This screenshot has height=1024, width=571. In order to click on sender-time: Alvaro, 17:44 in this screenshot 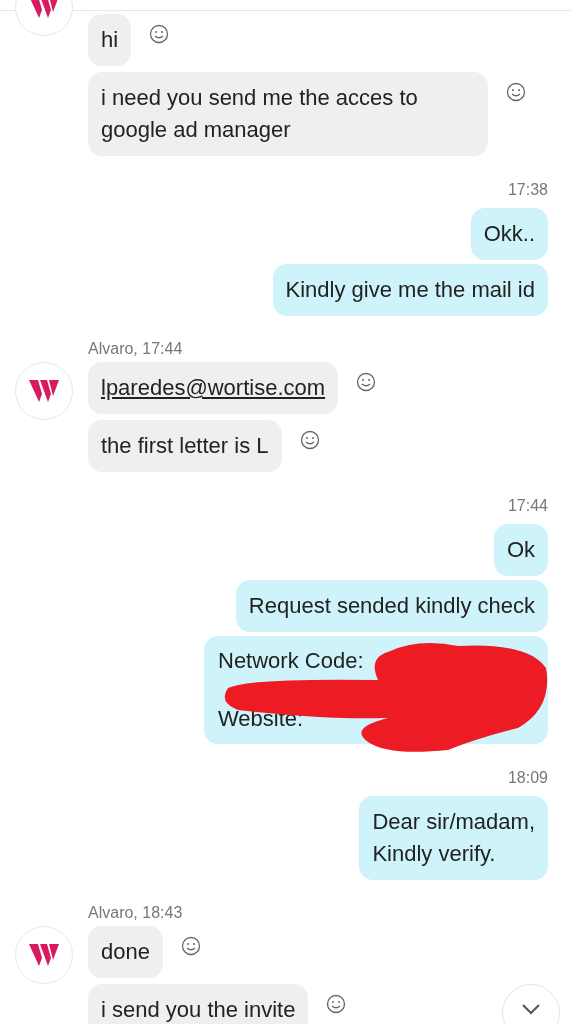, I will do `click(136, 349)`.